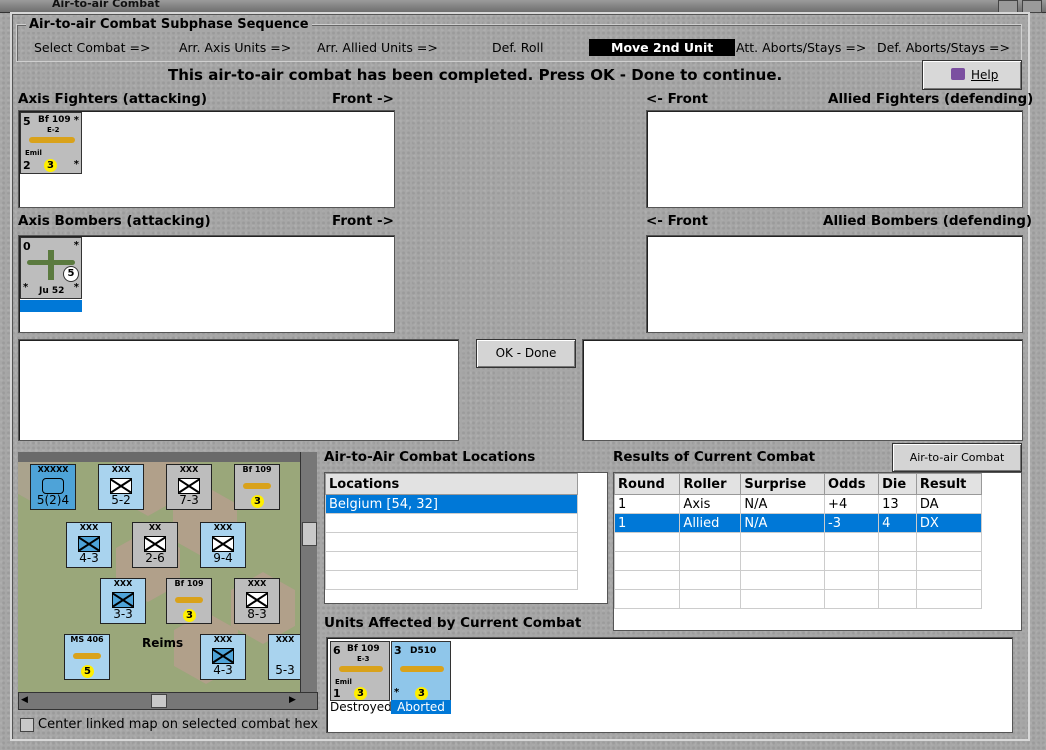  I want to click on allied-fighters-front-label: <- Front, so click(677, 99).